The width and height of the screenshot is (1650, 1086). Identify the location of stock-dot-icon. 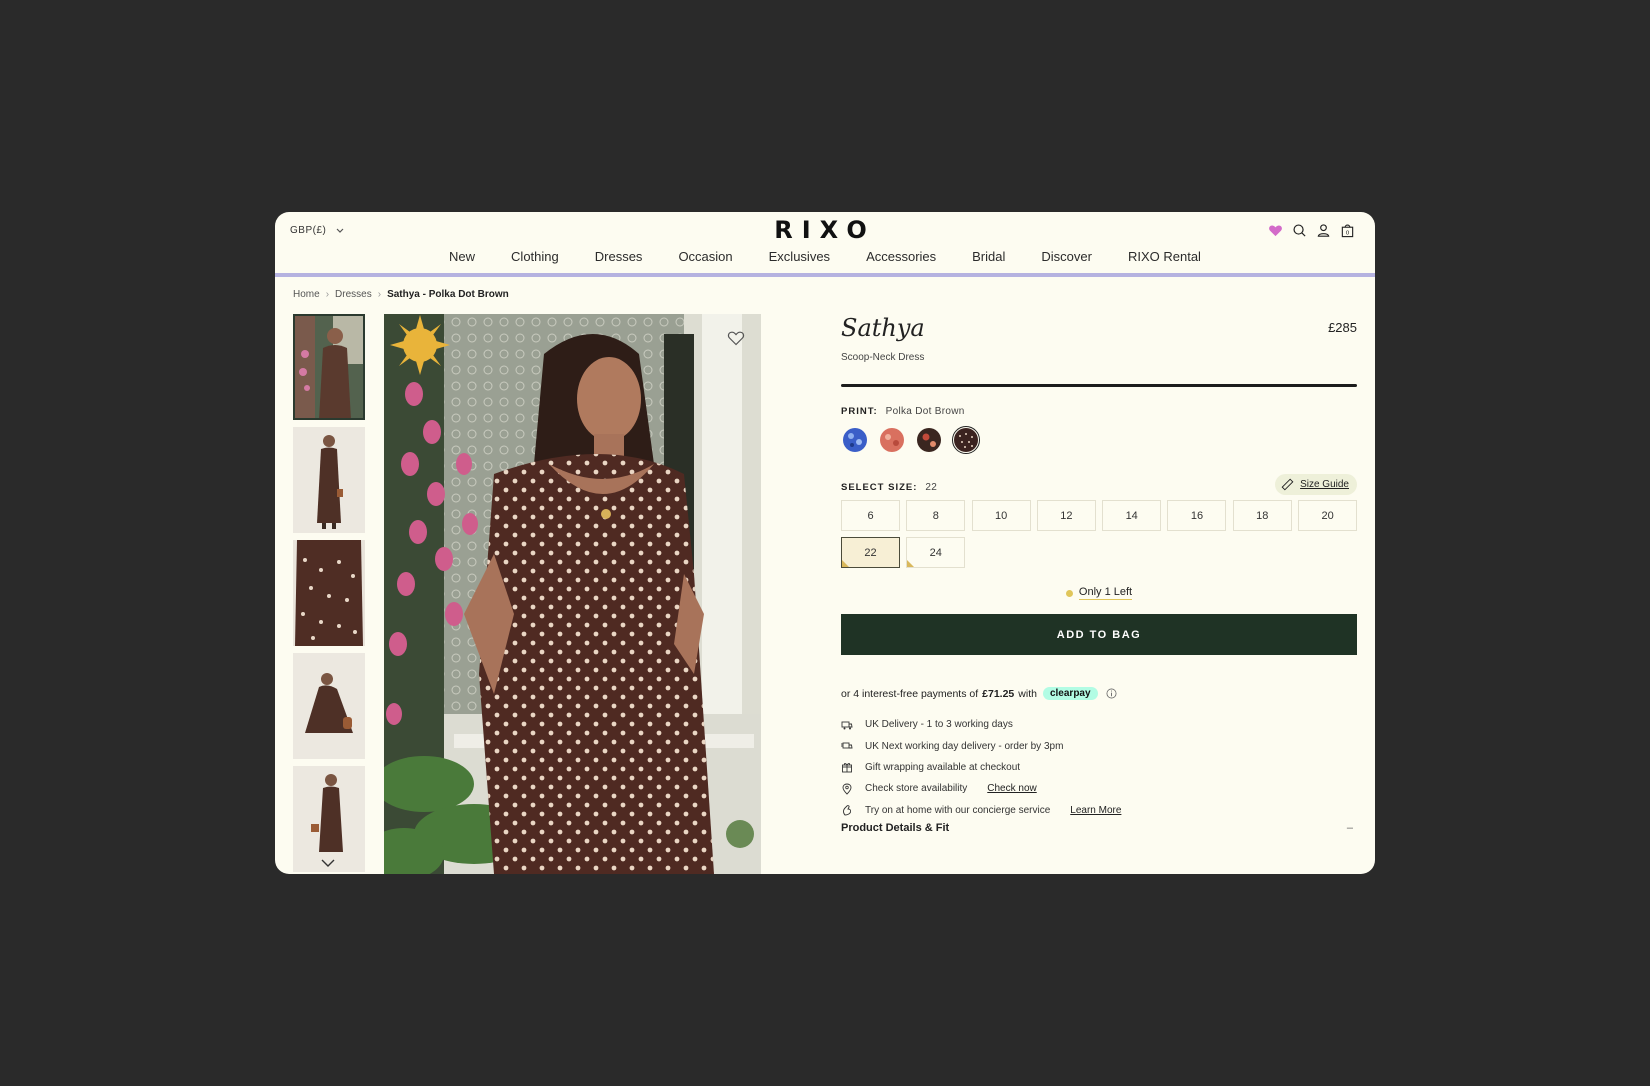
(1069, 593).